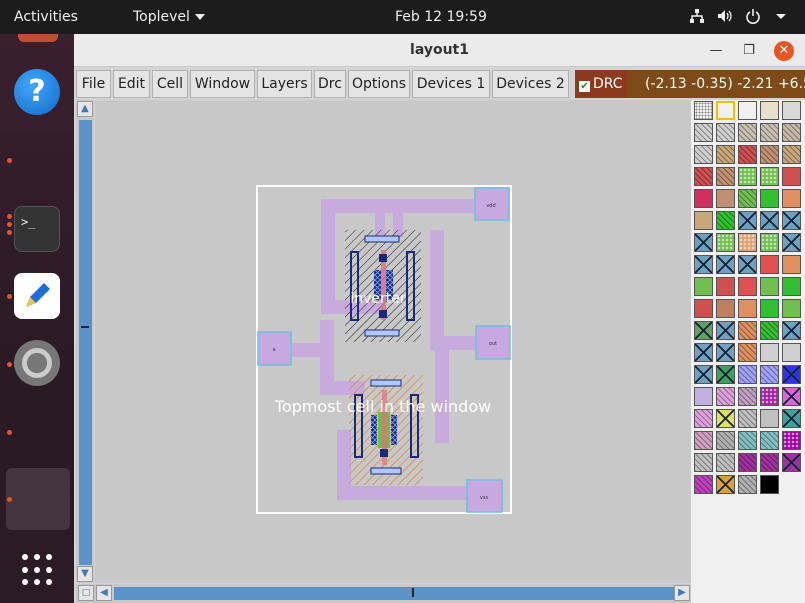  I want to click on menu-drc: Drc, so click(330, 84).